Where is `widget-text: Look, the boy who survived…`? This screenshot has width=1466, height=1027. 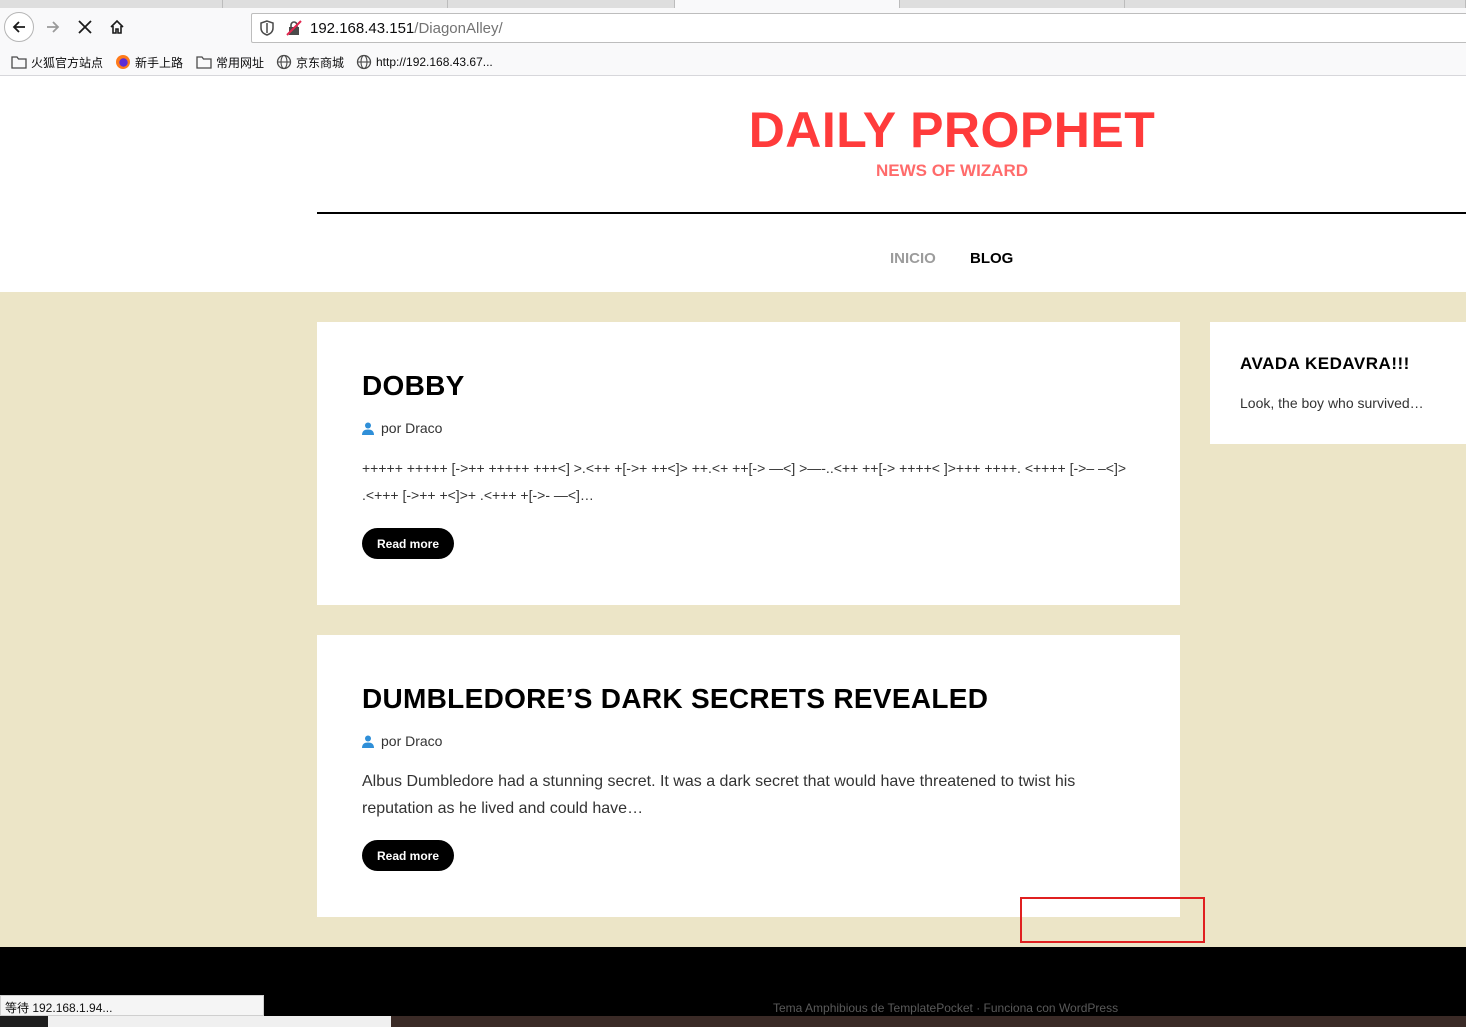 widget-text: Look, the boy who survived… is located at coordinates (1332, 403).